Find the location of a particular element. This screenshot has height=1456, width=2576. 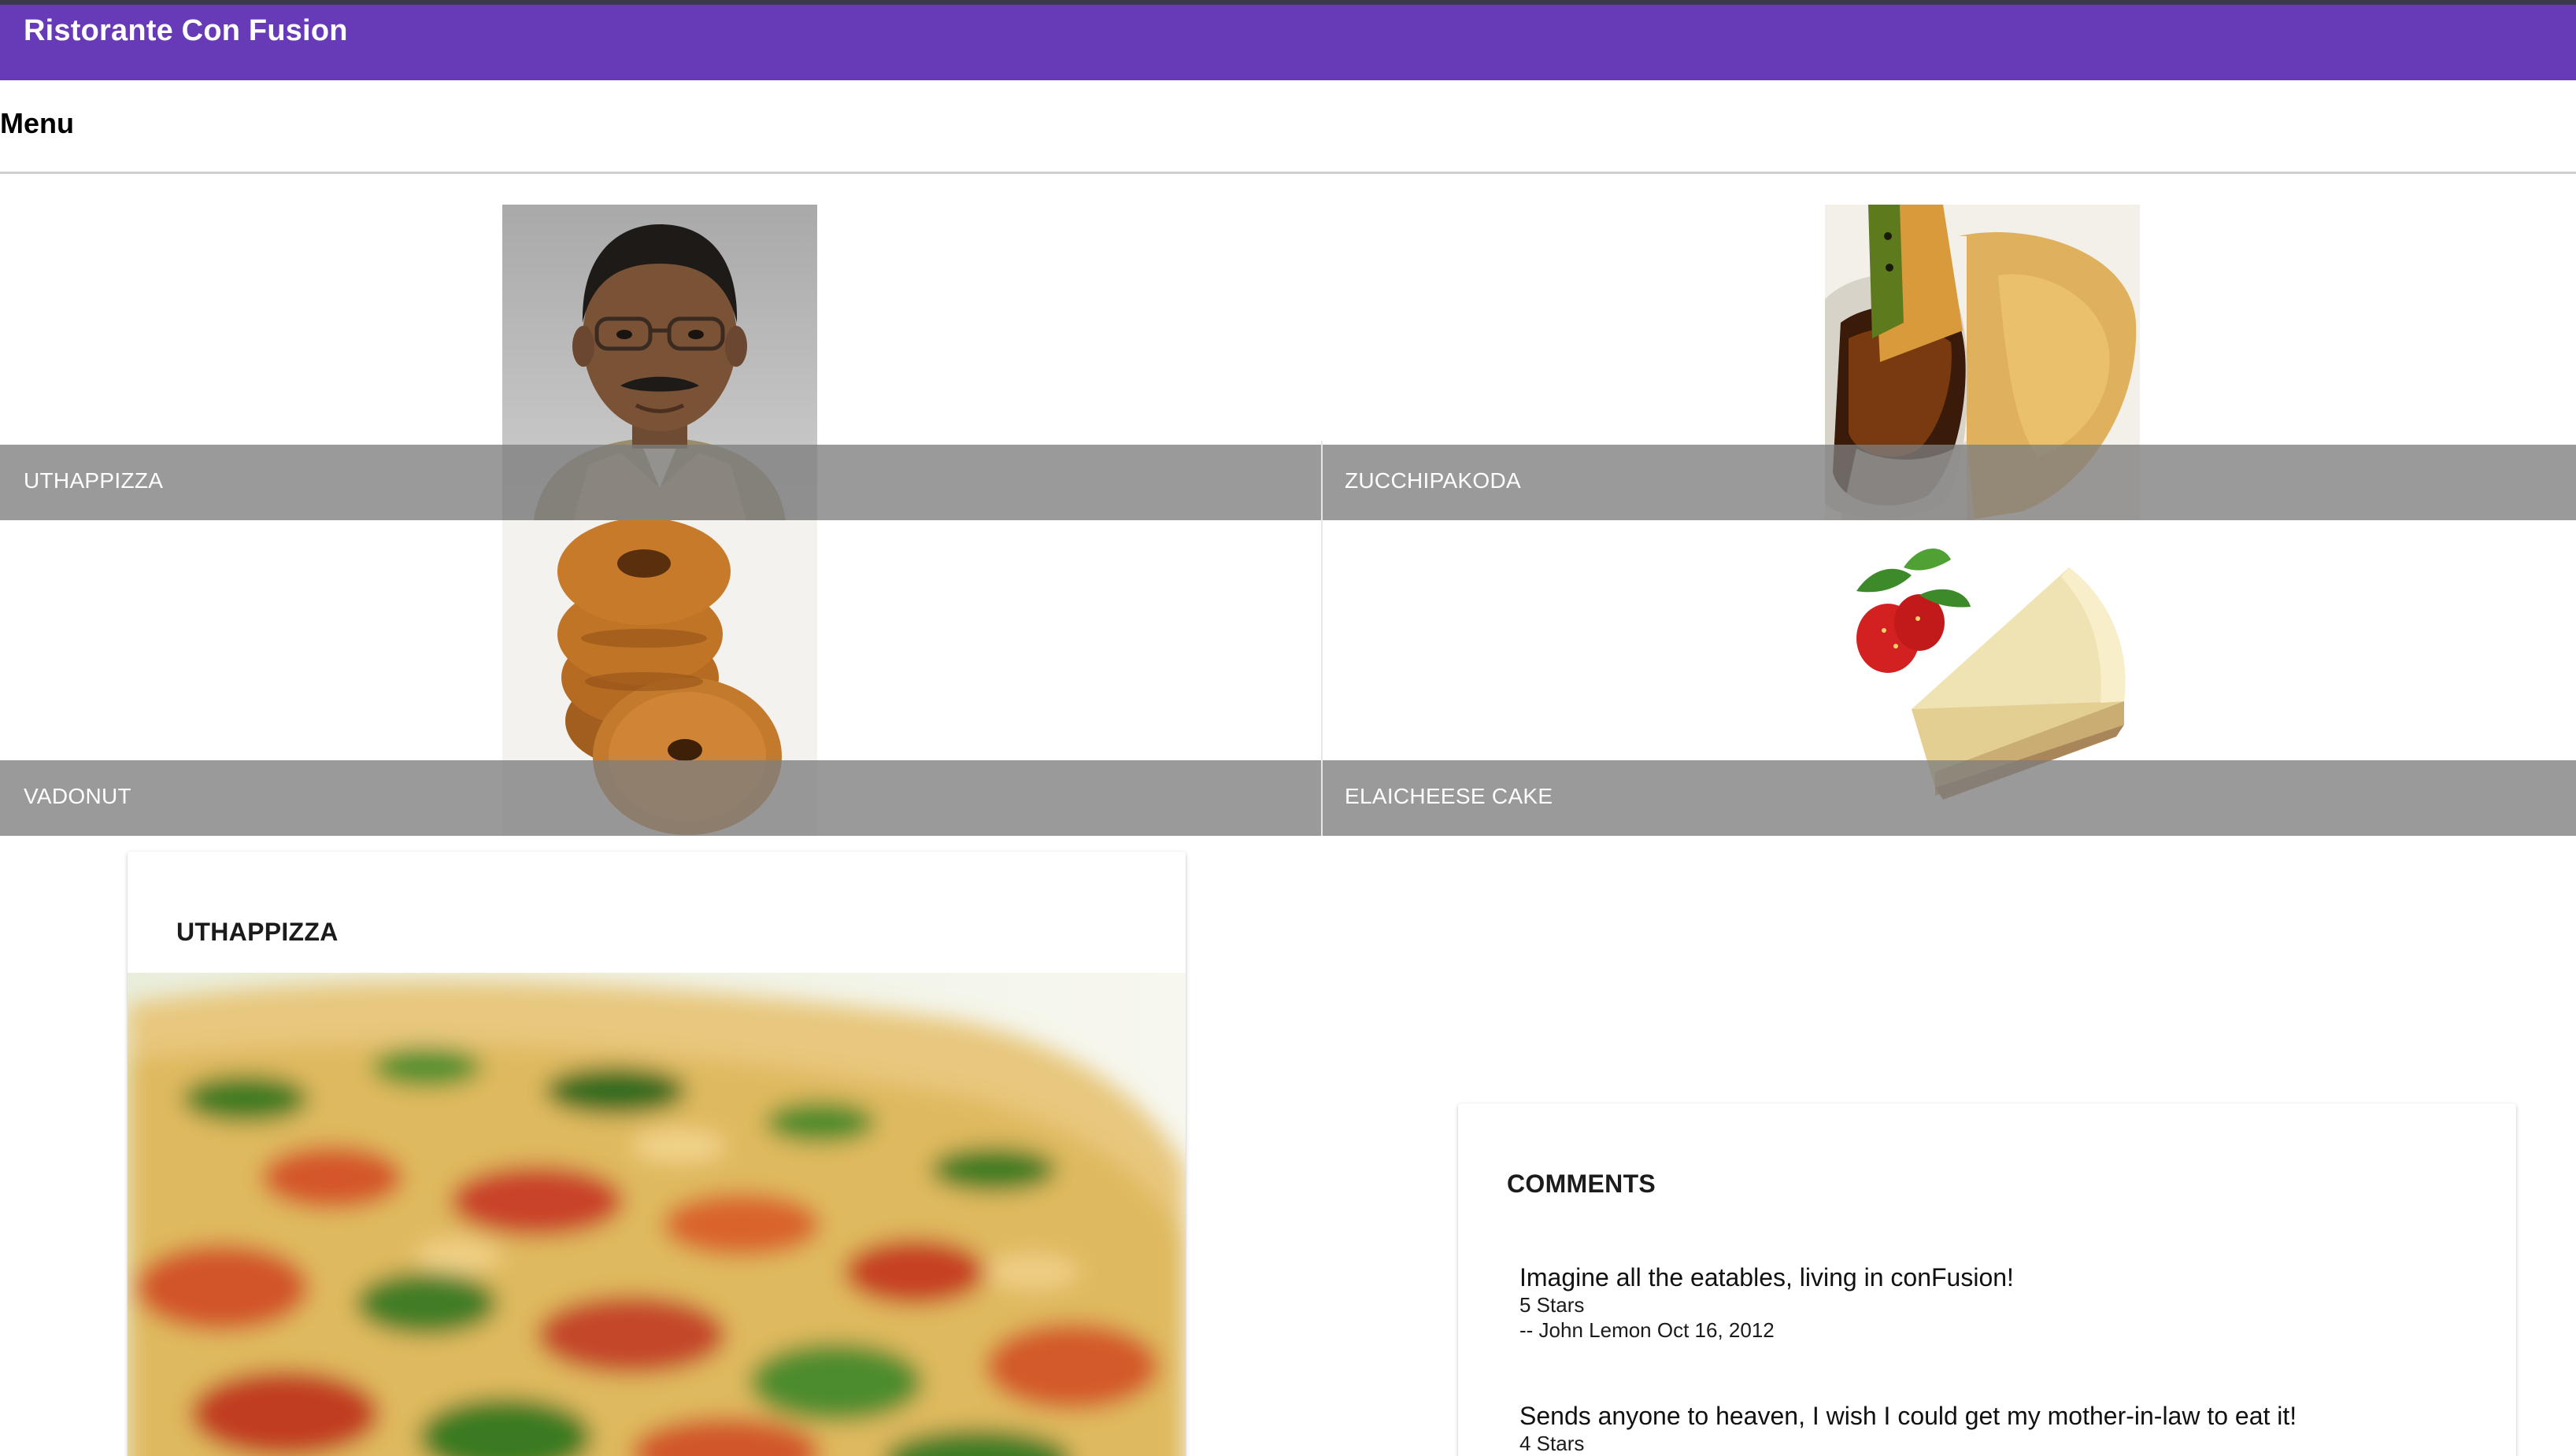

grid-tile-vadonut: VADONUT is located at coordinates (660, 678).